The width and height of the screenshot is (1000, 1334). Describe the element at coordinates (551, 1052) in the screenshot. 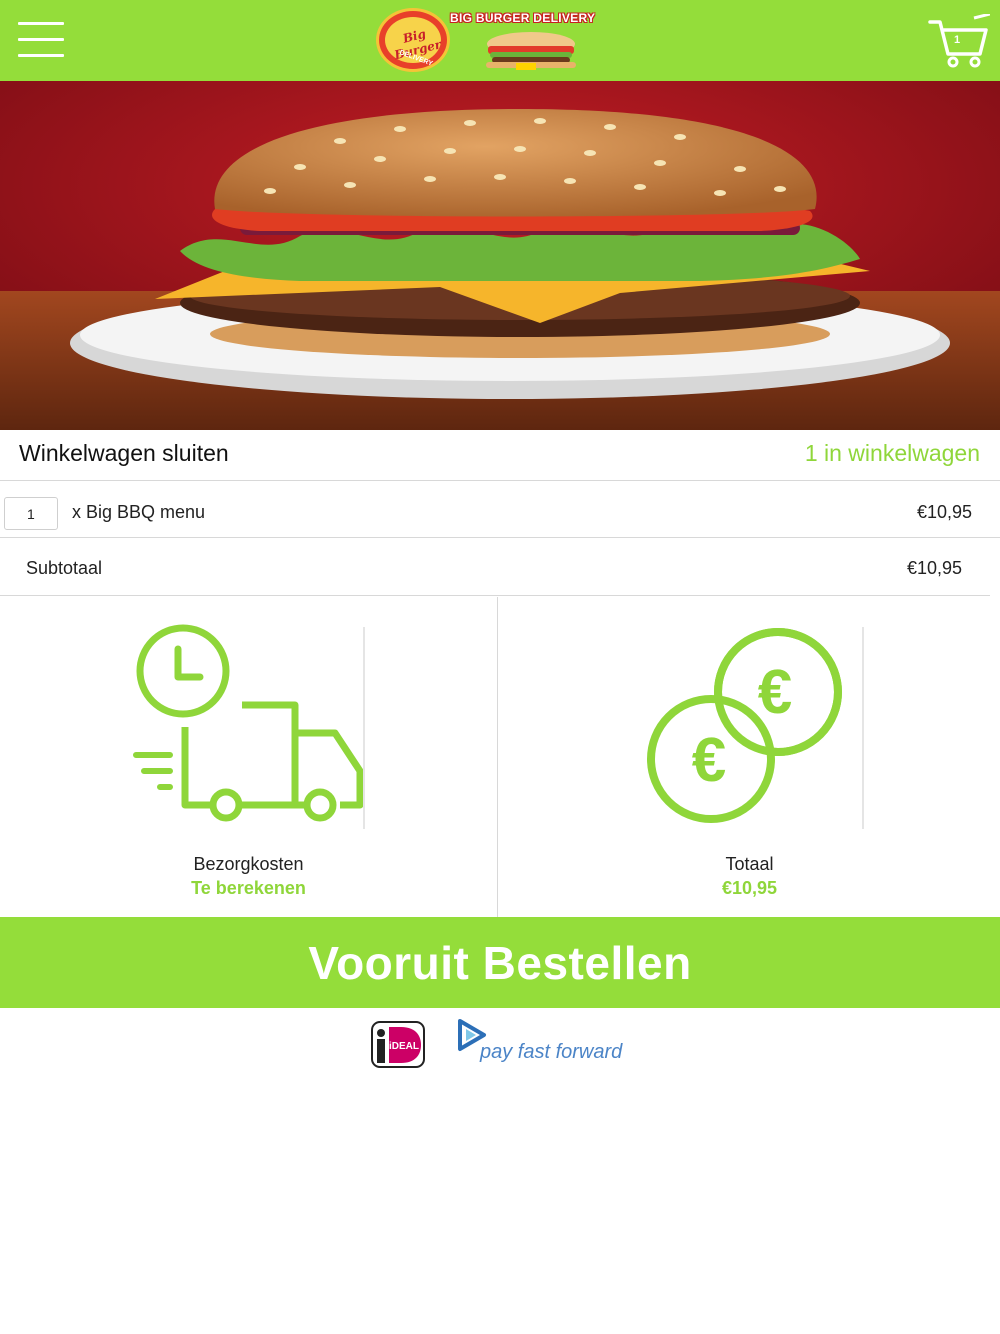

I see `pay-fast-forward-text: pay fast forward` at that location.